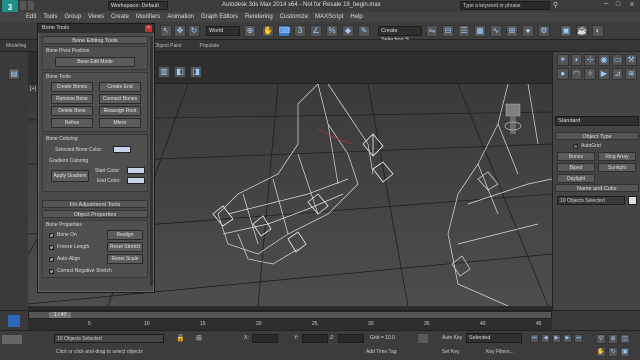  What do you see at coordinates (96, 17) in the screenshot?
I see `menu-views: Views` at bounding box center [96, 17].